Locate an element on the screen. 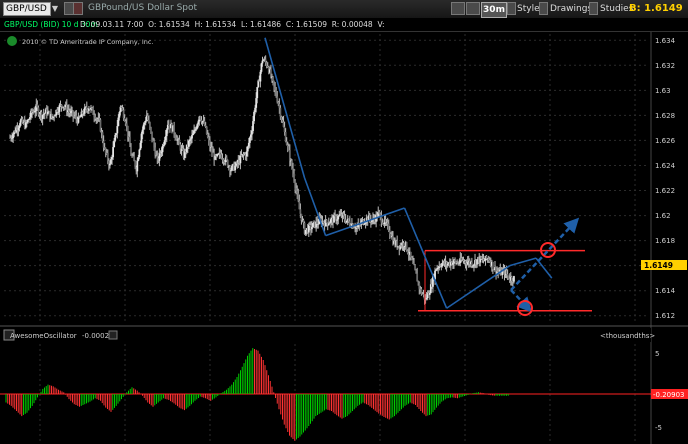 Image resolution: width=688 pixels, height=444 pixels. drawings-button: Drawings is located at coordinates (571, 9).